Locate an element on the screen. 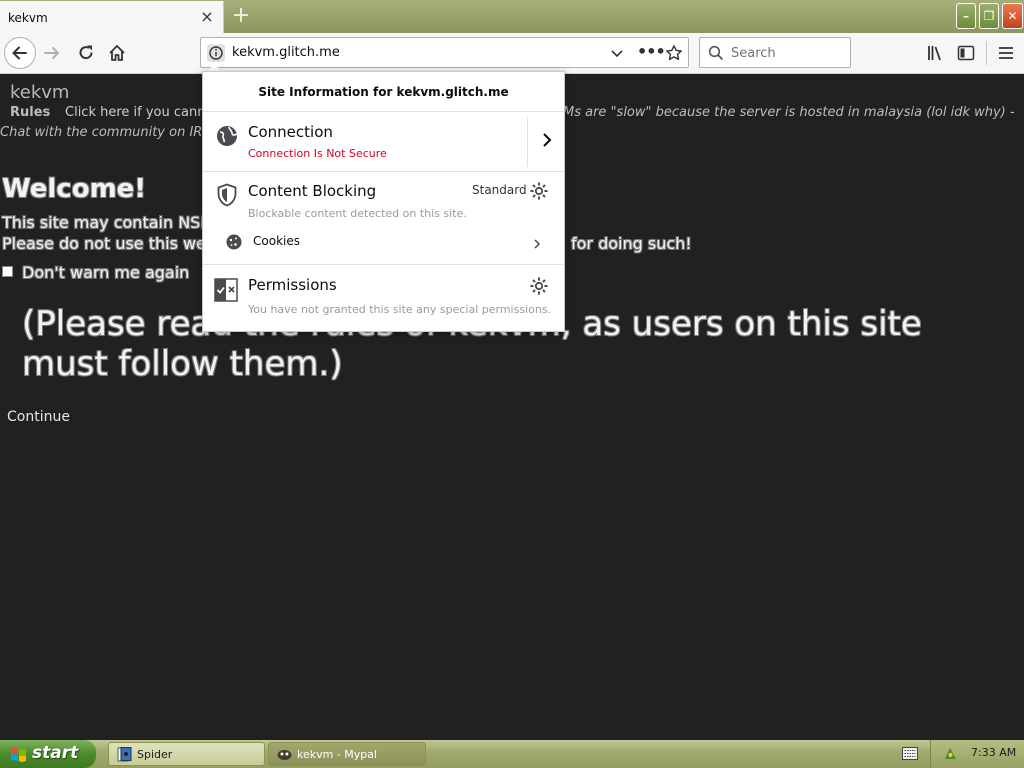  navigation-toolbar: kekvm.glitch.me ••• Search is located at coordinates (512, 53).